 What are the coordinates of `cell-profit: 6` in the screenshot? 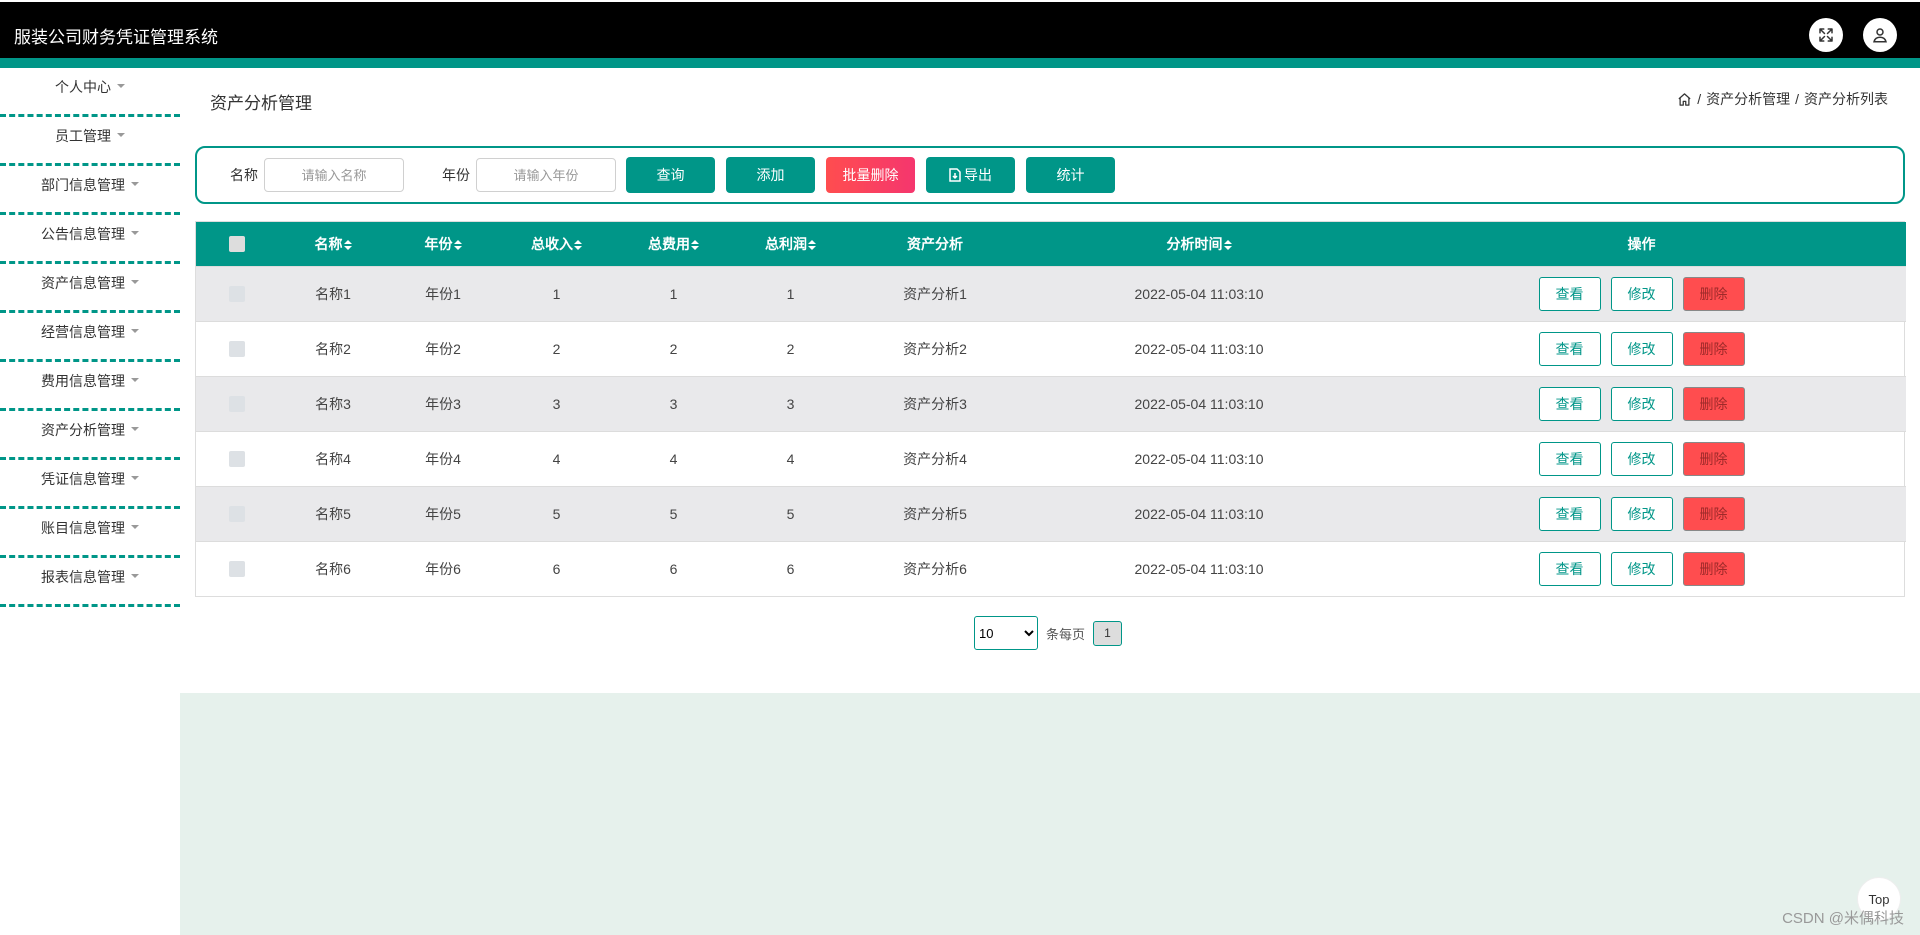 It's located at (790, 568).